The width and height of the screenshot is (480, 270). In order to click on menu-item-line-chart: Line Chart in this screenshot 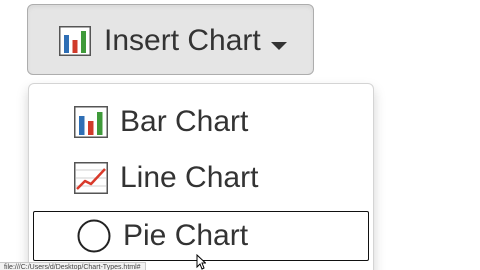, I will do `click(200, 178)`.